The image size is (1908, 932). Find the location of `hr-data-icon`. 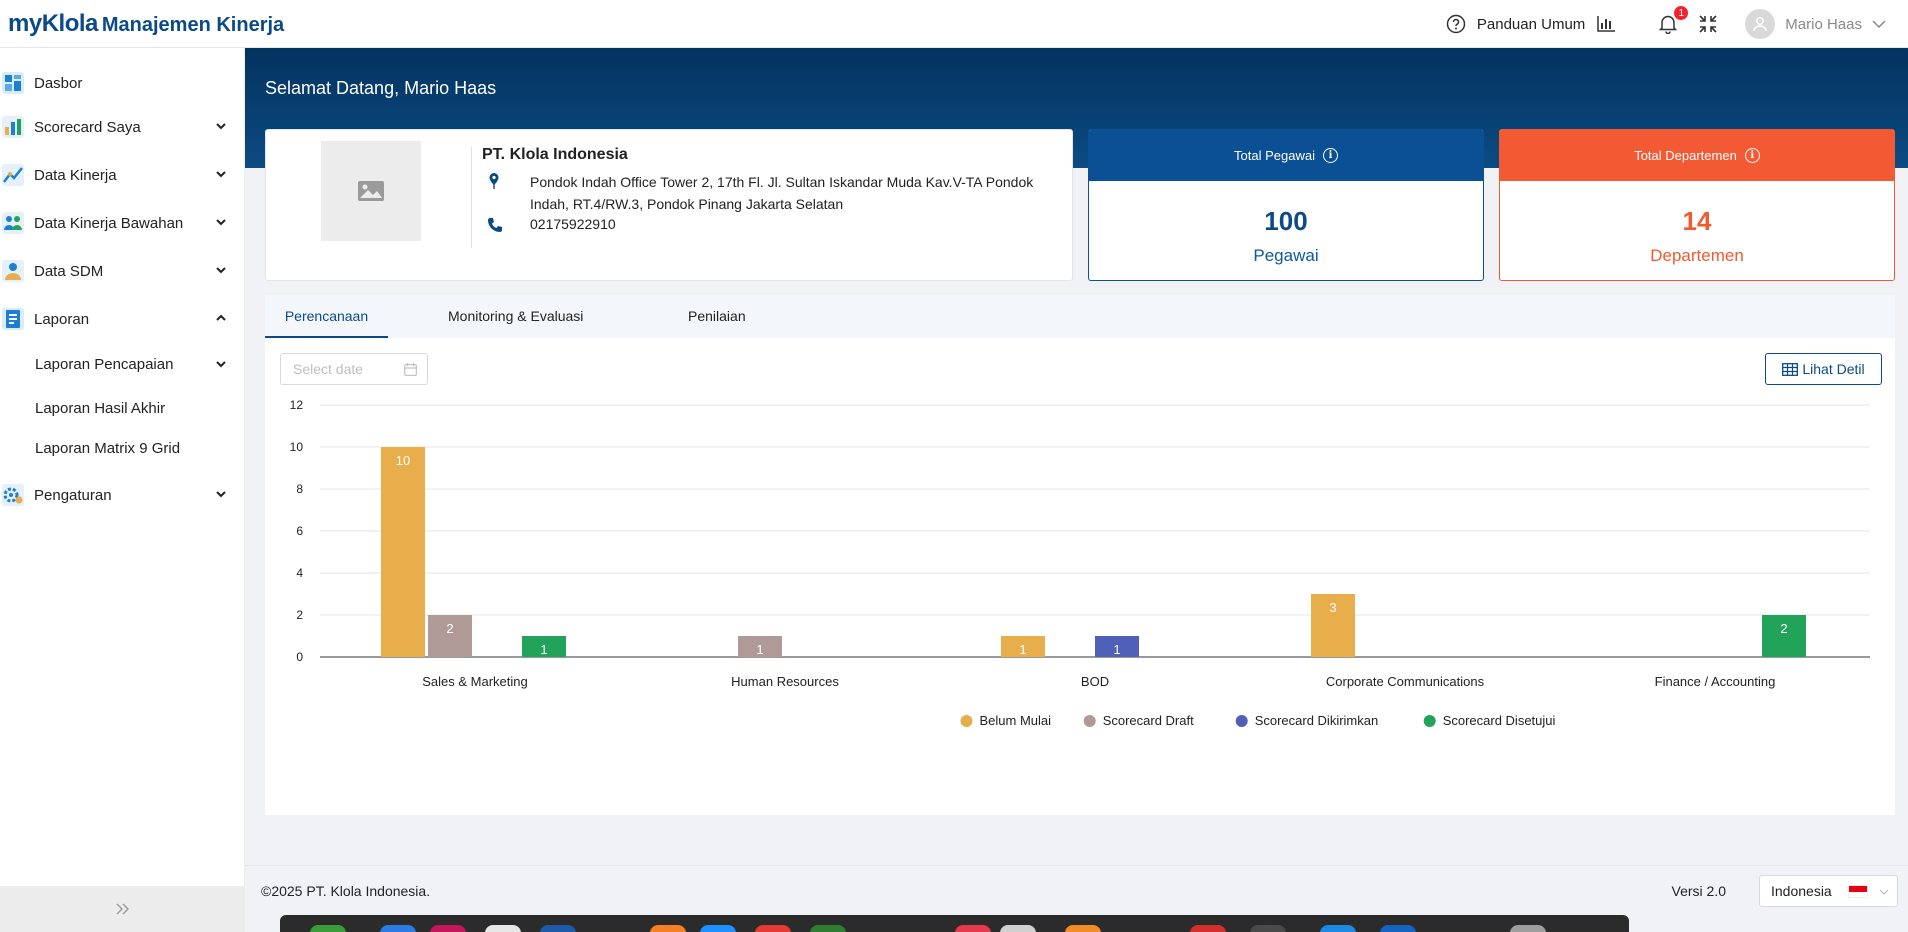

hr-data-icon is located at coordinates (13, 271).